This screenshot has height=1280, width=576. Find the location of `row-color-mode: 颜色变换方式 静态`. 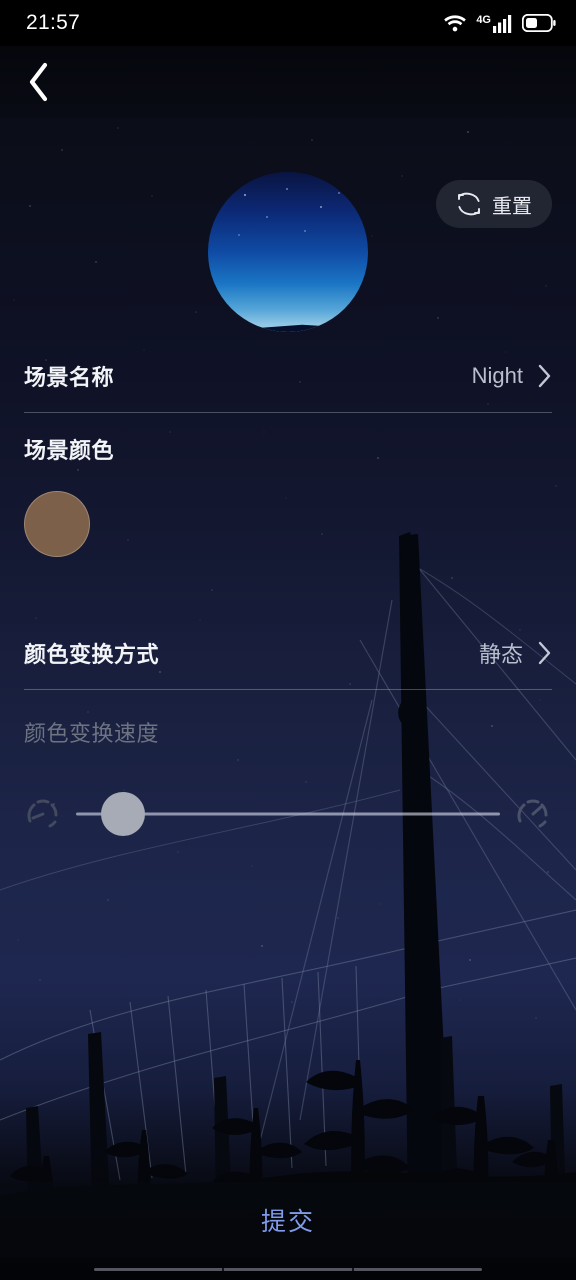

row-color-mode: 颜色变换方式 静态 is located at coordinates (288, 653).